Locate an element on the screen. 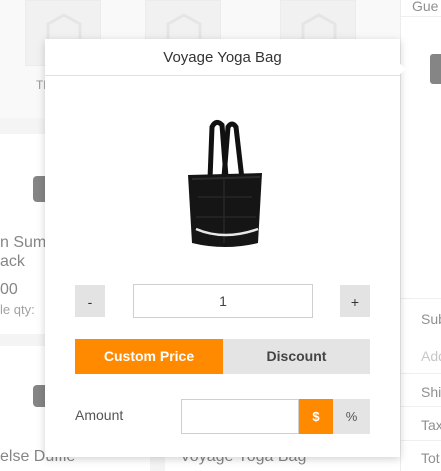  decrease-quantity-button: - is located at coordinates (90, 301).